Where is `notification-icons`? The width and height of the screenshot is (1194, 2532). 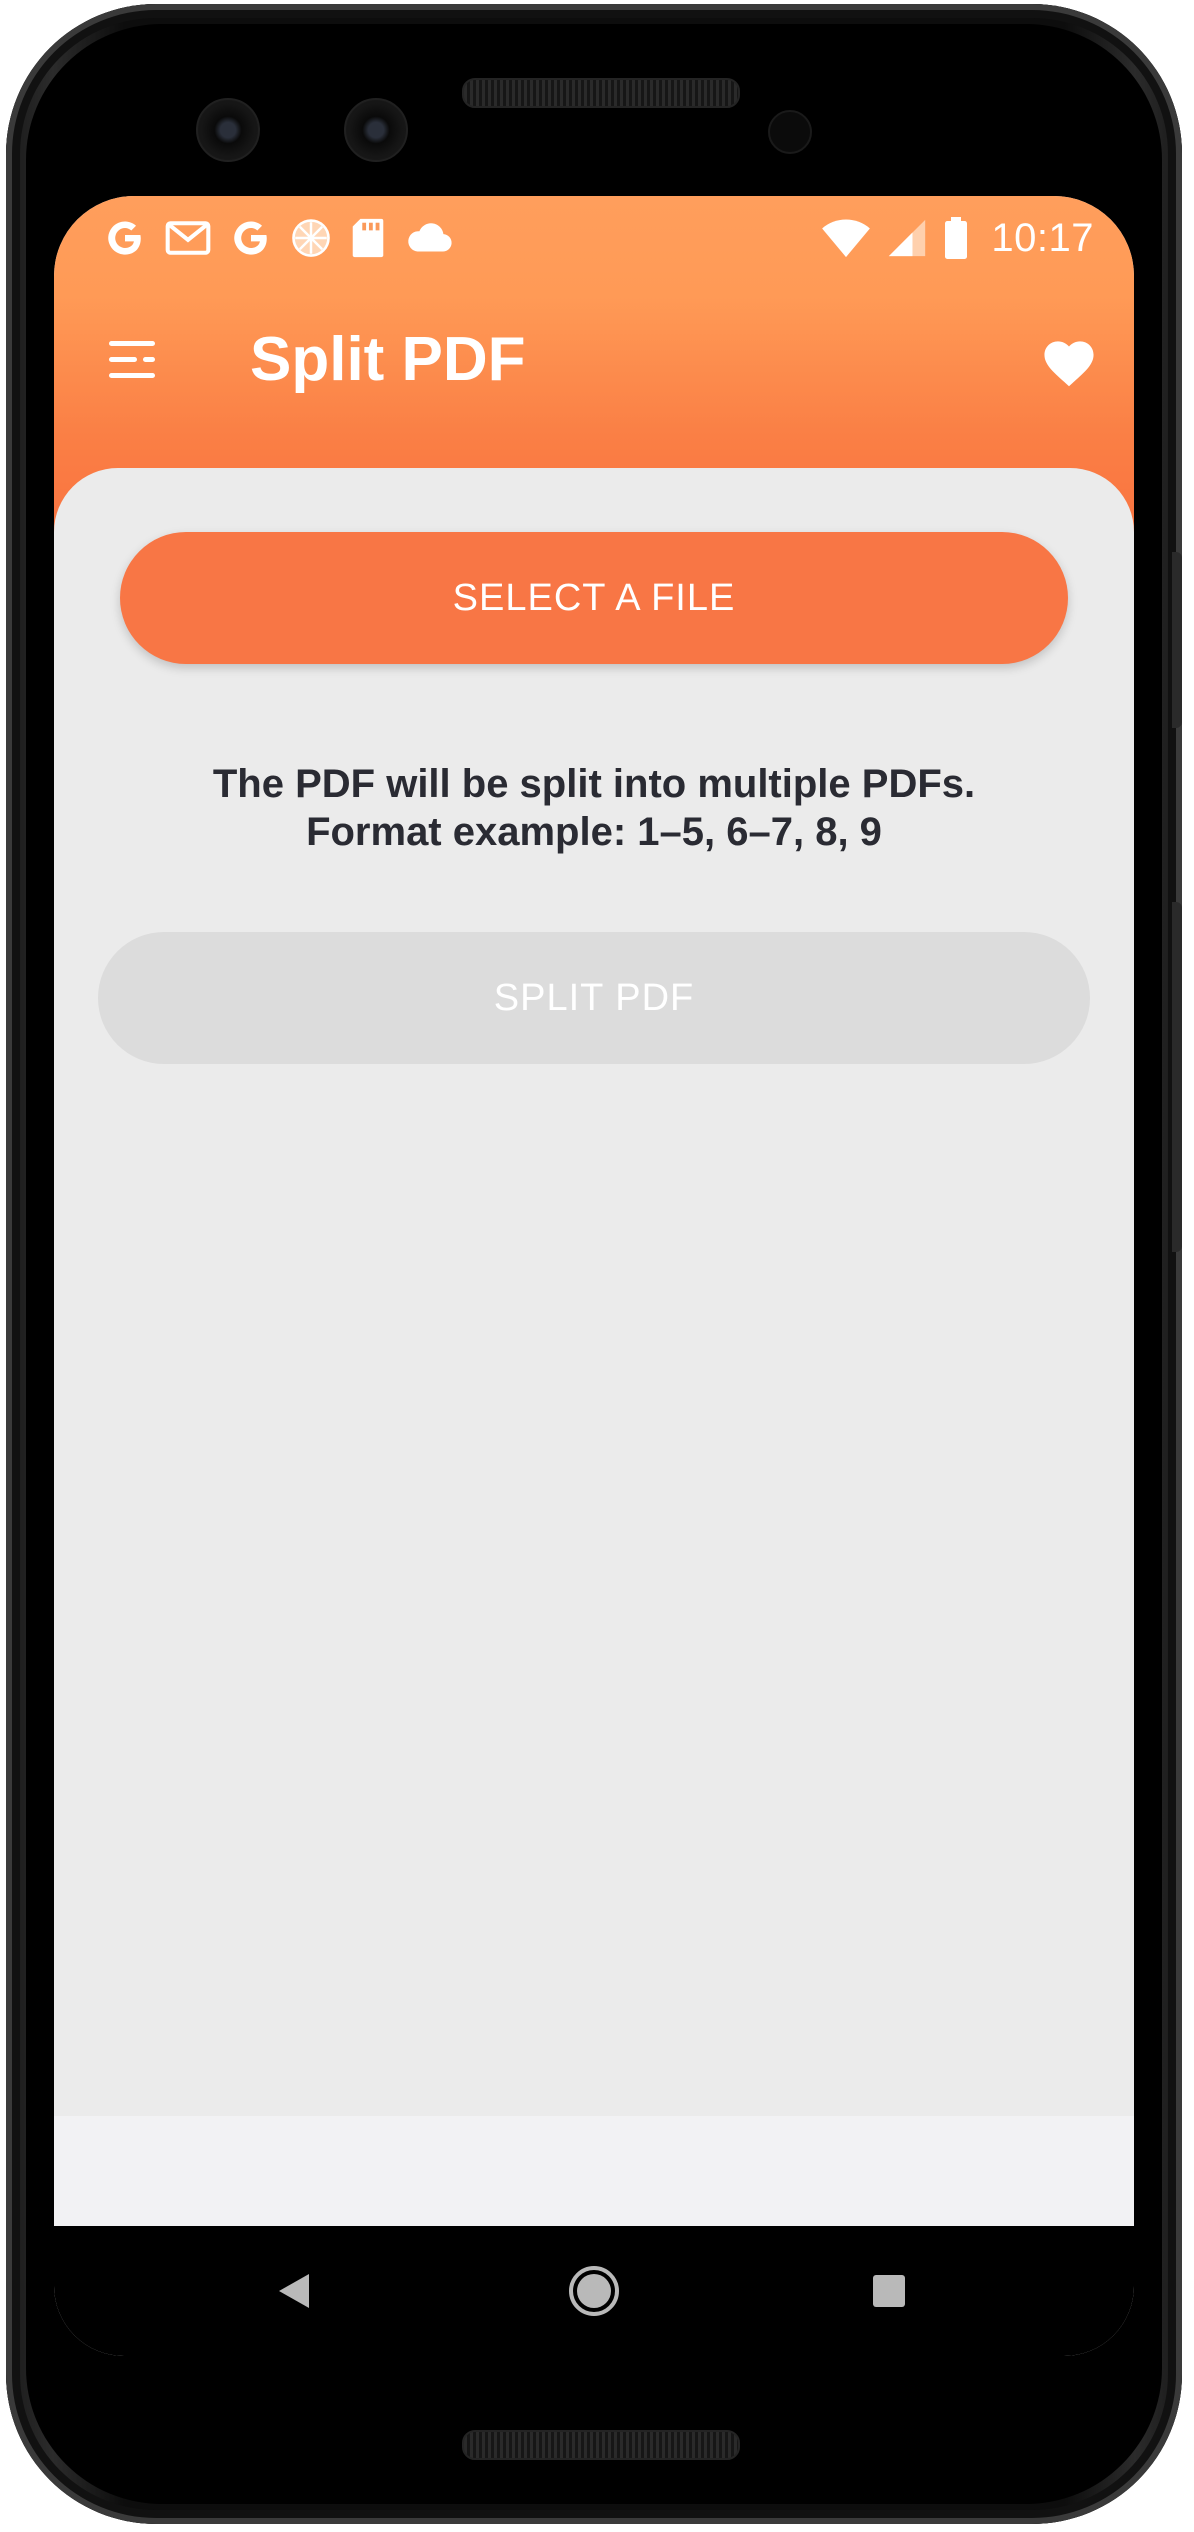
notification-icons is located at coordinates (279, 238).